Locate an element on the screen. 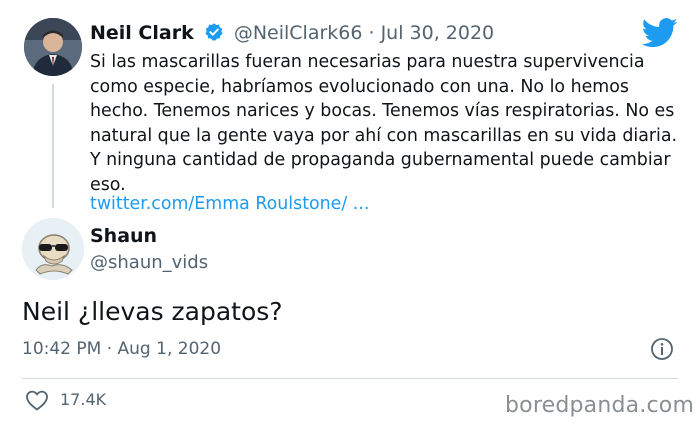  reply-author-handle: @shaun_vids is located at coordinates (149, 263).